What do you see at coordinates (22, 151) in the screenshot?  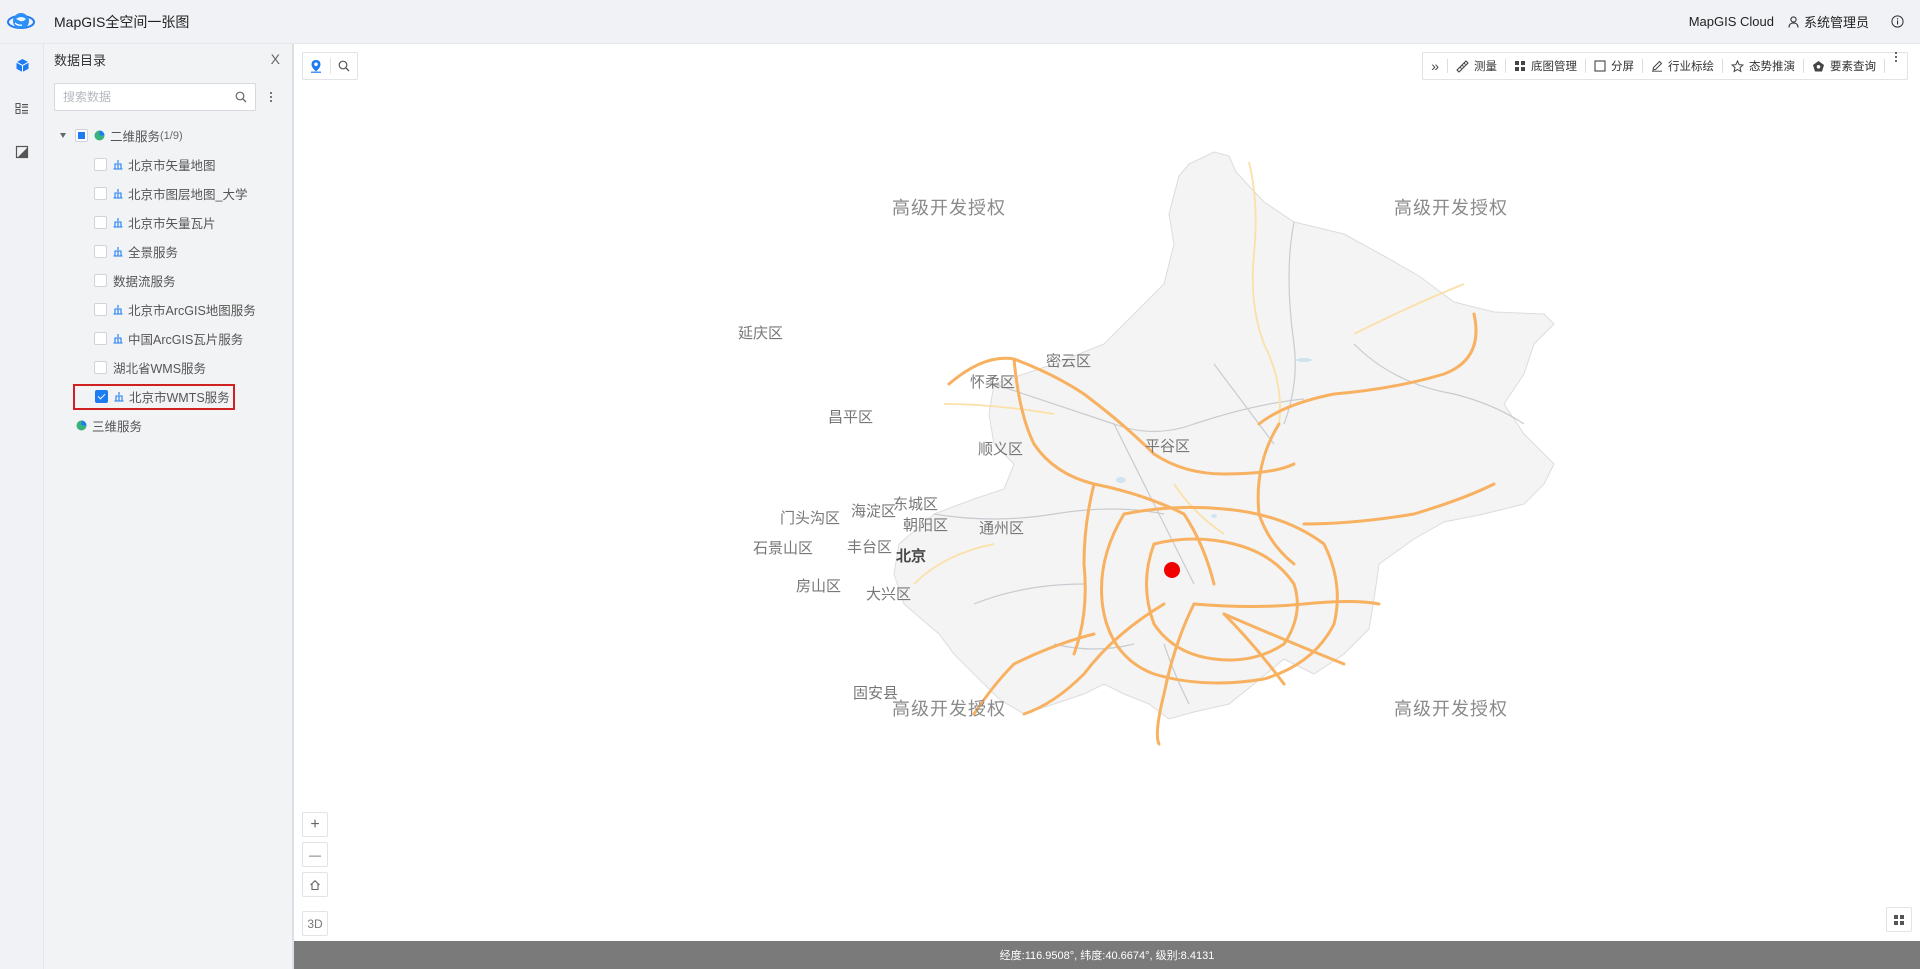 I see `rail-draw-tools` at bounding box center [22, 151].